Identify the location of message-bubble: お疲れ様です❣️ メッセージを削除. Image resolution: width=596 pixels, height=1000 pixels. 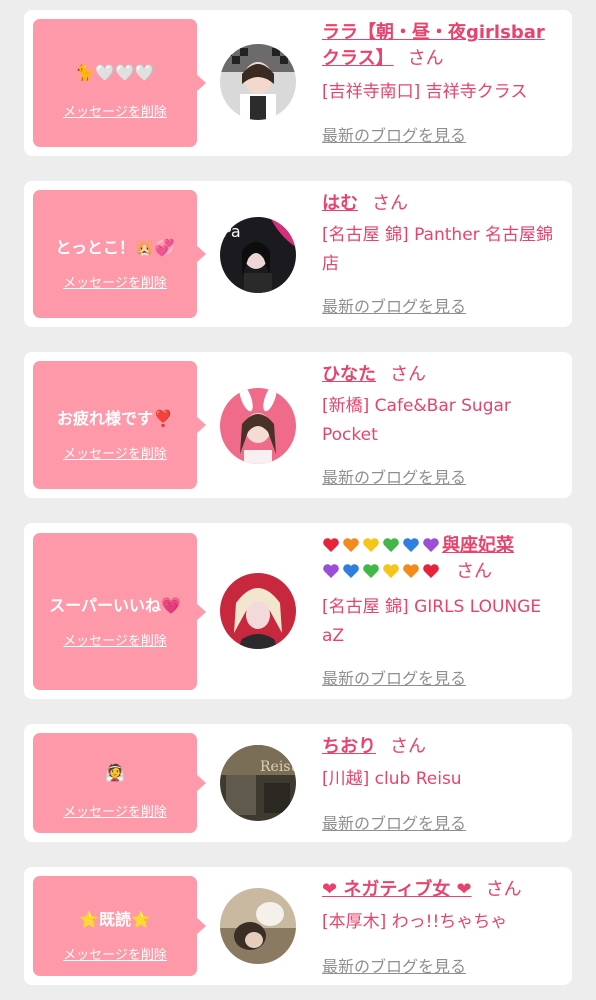
(119, 425).